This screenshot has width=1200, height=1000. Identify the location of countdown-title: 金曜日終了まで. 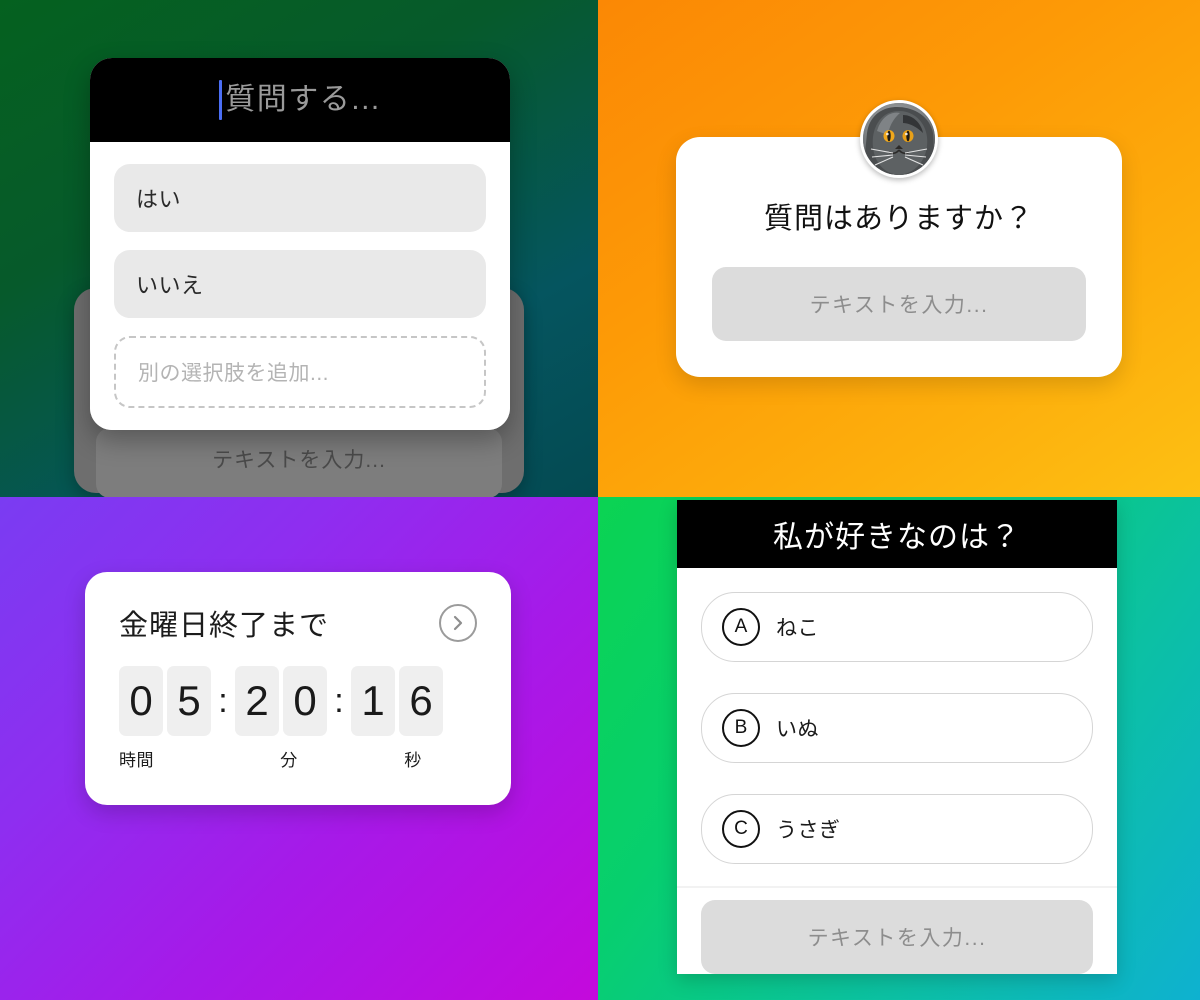
(224, 626).